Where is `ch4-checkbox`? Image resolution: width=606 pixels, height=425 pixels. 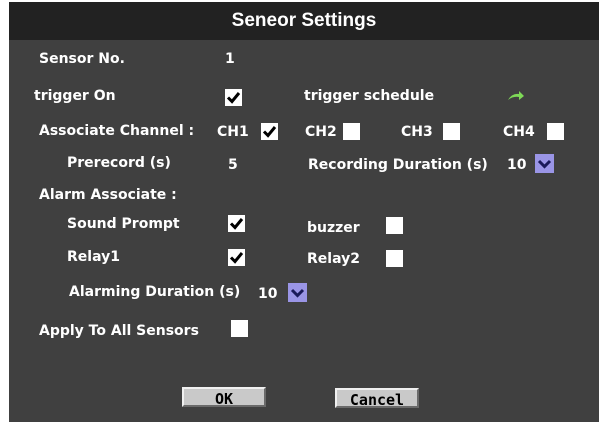
ch4-checkbox is located at coordinates (555, 131).